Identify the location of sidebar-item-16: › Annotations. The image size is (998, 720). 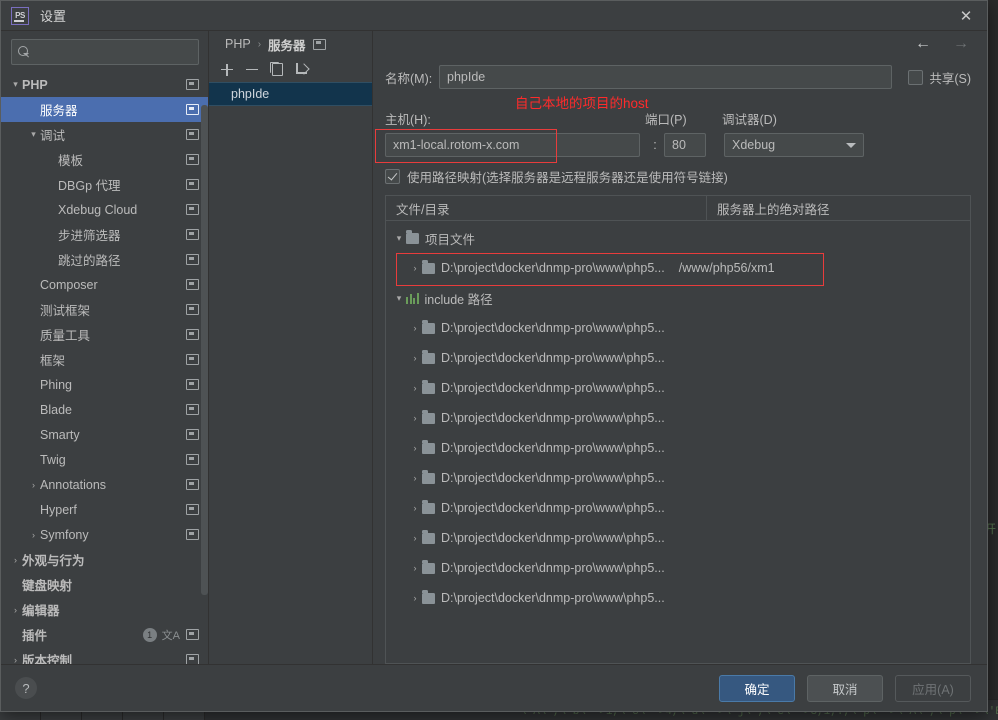
(104, 484).